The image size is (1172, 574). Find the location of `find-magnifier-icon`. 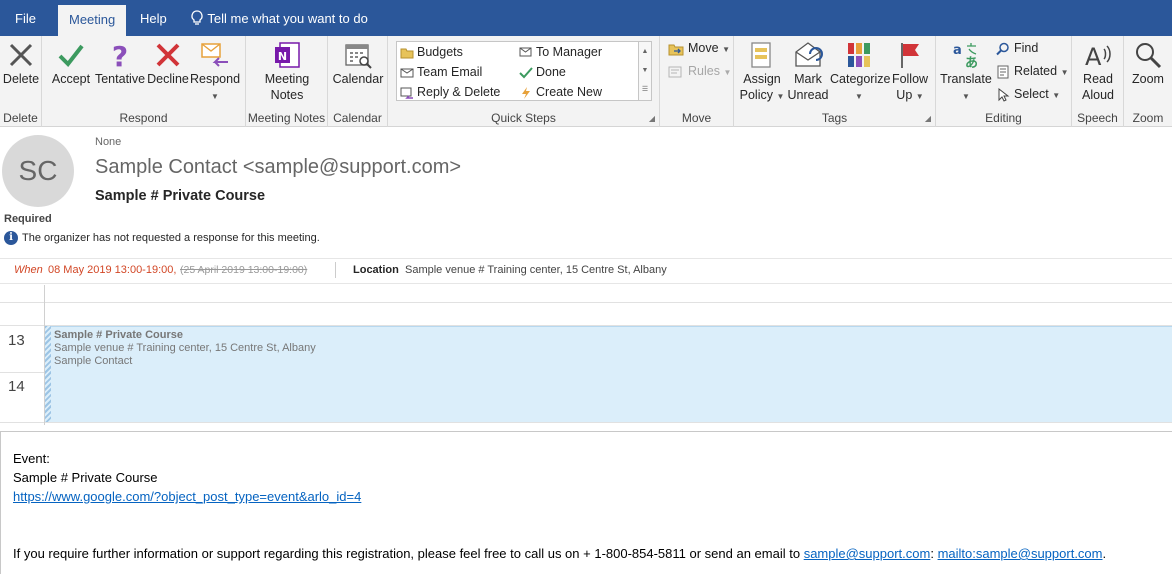

find-magnifier-icon is located at coordinates (1002, 48).